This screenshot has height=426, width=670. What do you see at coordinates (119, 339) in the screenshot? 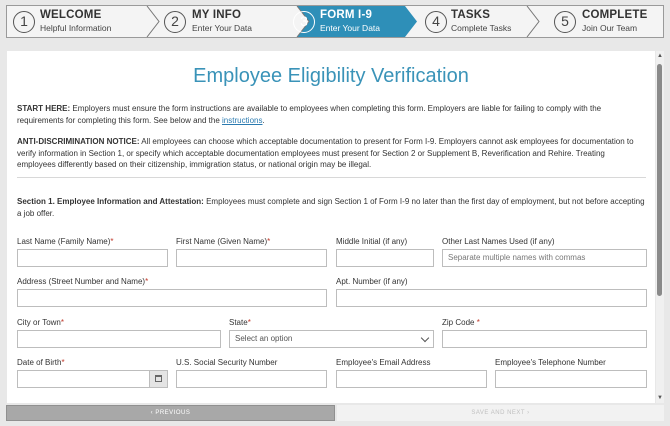
I see `city-input` at bounding box center [119, 339].